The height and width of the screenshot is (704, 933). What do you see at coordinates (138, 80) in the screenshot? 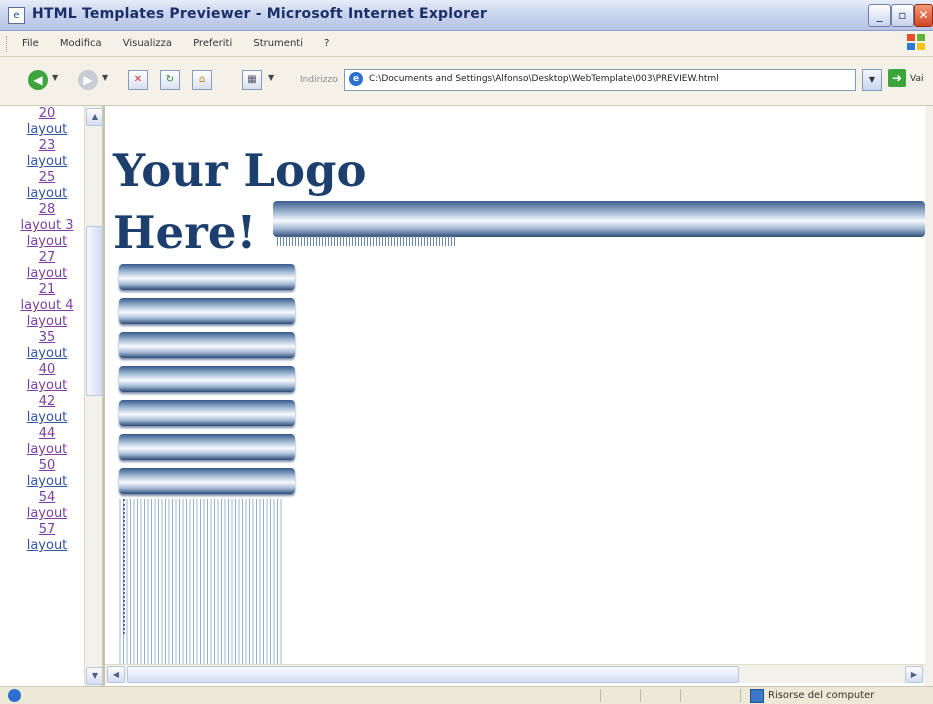
I see `stop-icon: ✕` at bounding box center [138, 80].